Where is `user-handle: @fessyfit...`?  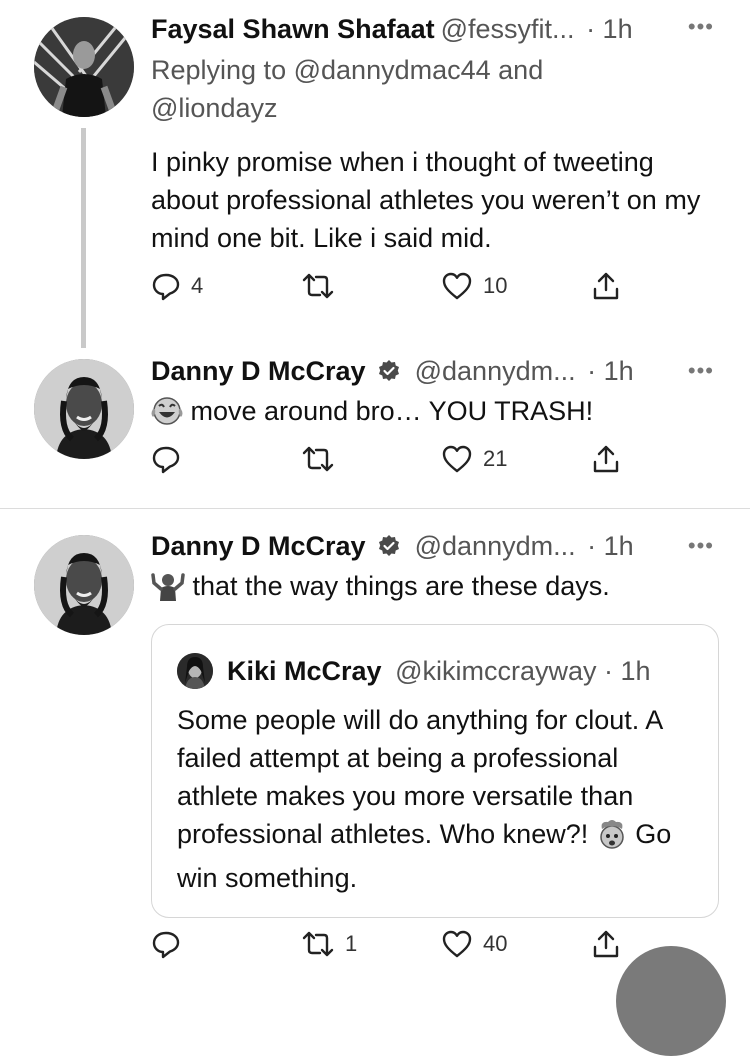
user-handle: @fessyfit... is located at coordinates (508, 29).